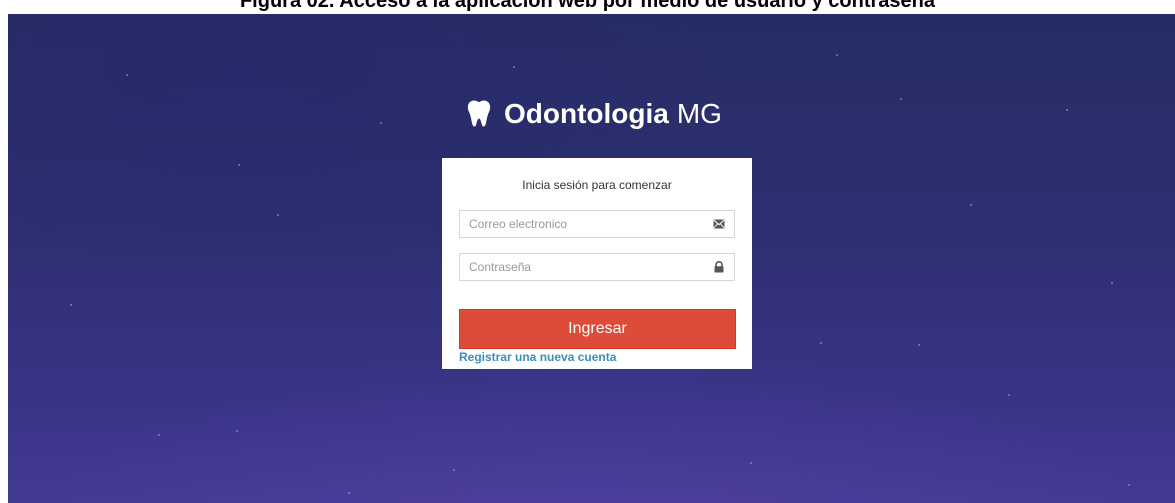 This screenshot has width=1175, height=503. Describe the element at coordinates (597, 185) in the screenshot. I see `login-title: Inicia sesión para comenzar` at that location.